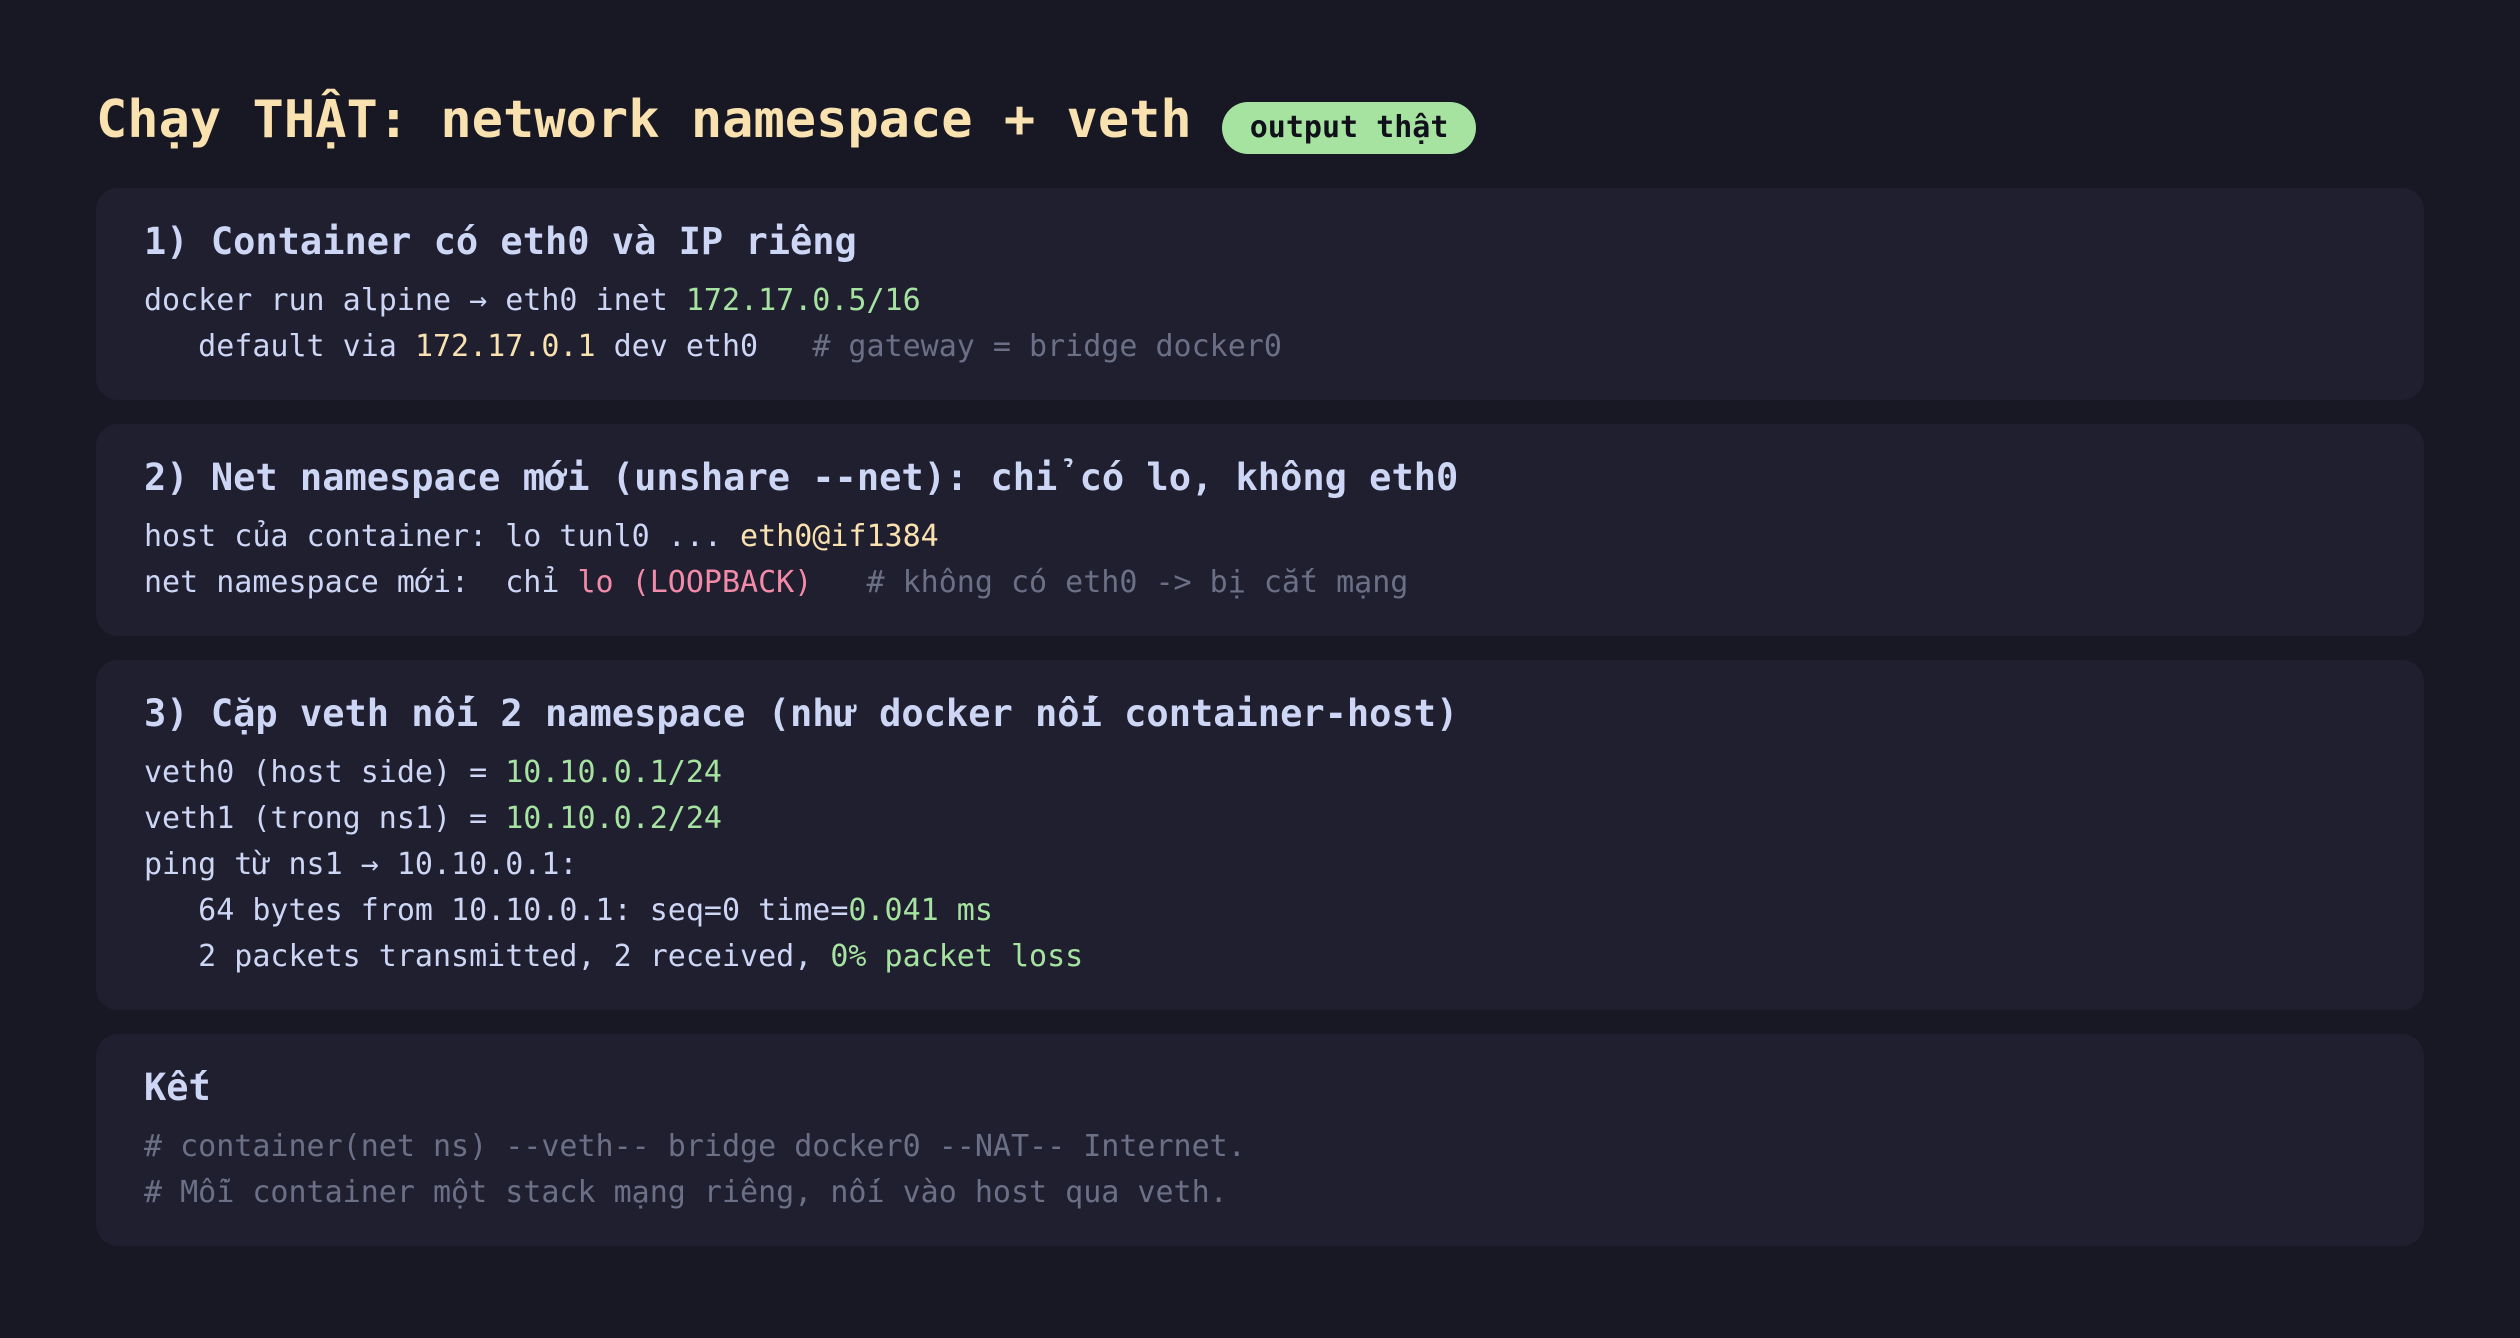 The image size is (2520, 1338). What do you see at coordinates (1260, 773) in the screenshot?
I see `code-line: veth0 (host side) = 10.10.0.1/24` at bounding box center [1260, 773].